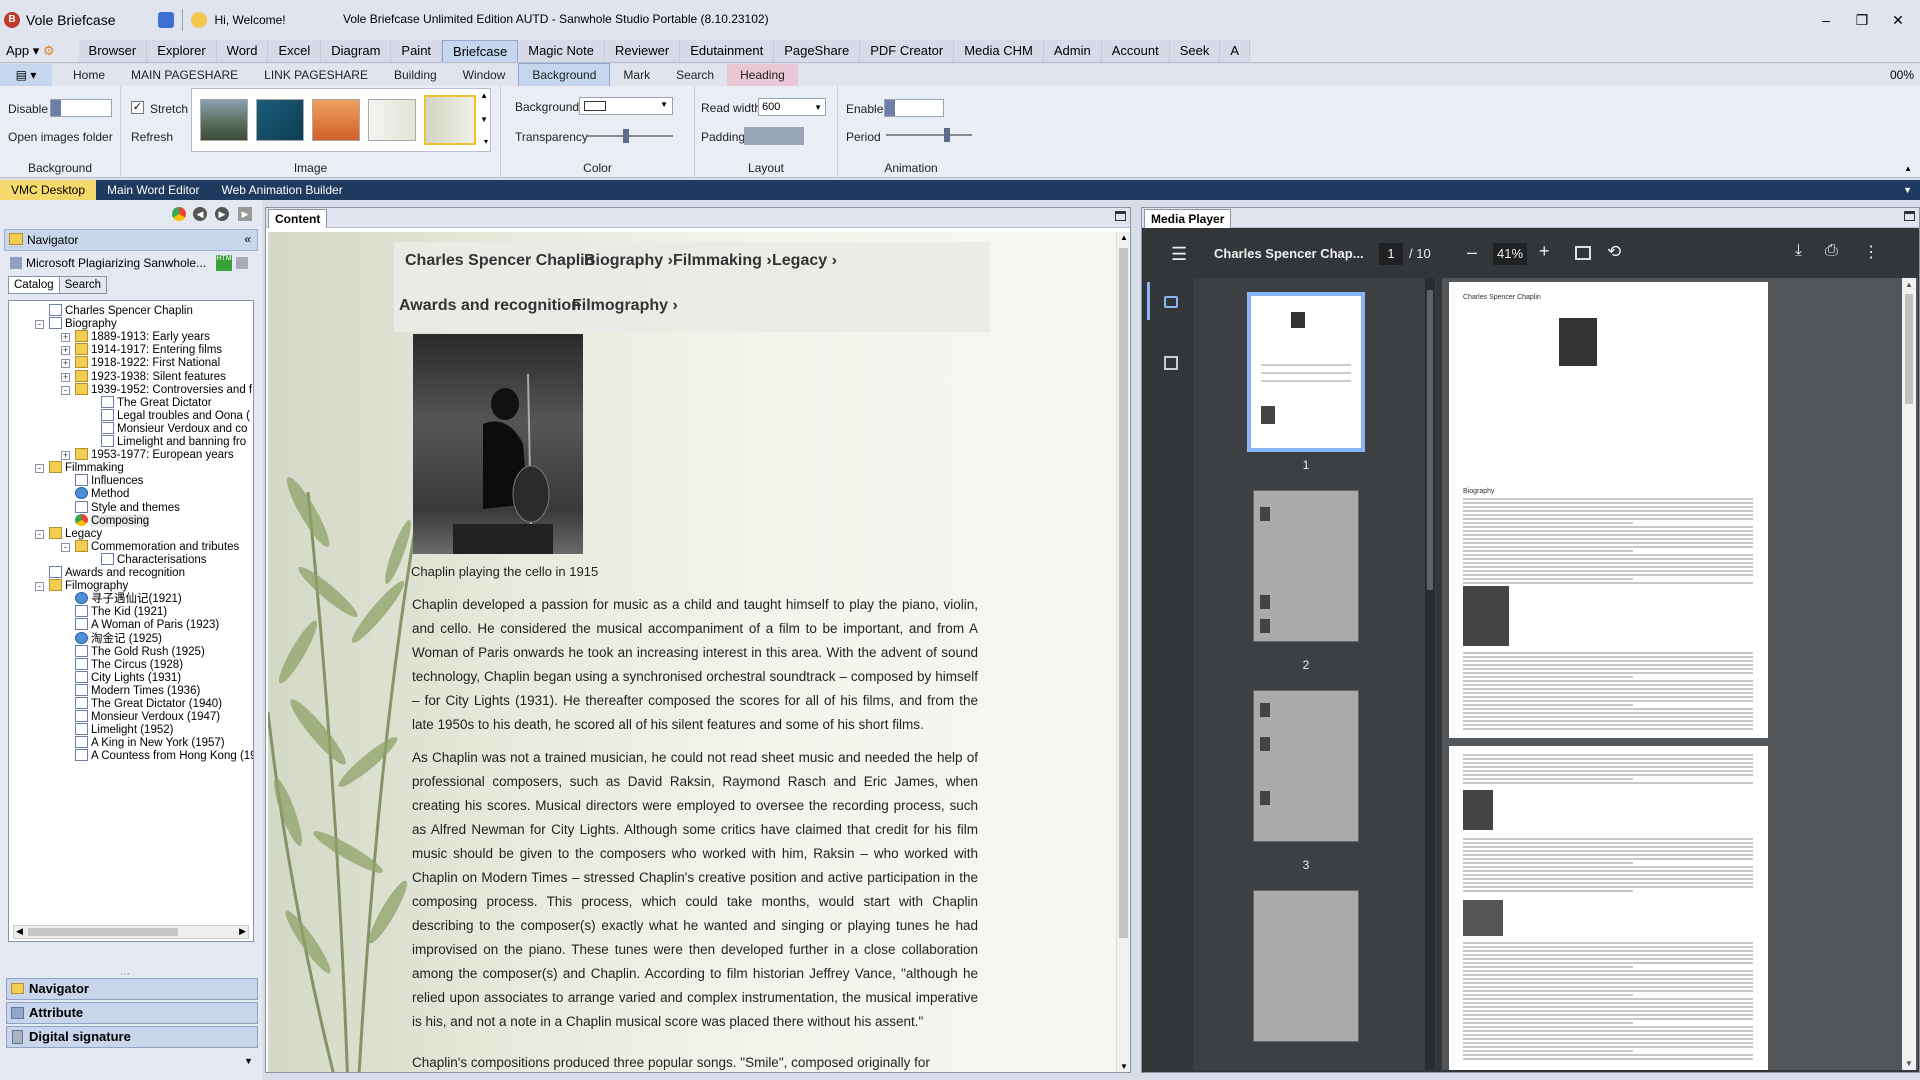 This screenshot has height=1080, width=1920. Describe the element at coordinates (153, 190) in the screenshot. I see `tab-main-word-editor: Main Word Editor` at that location.